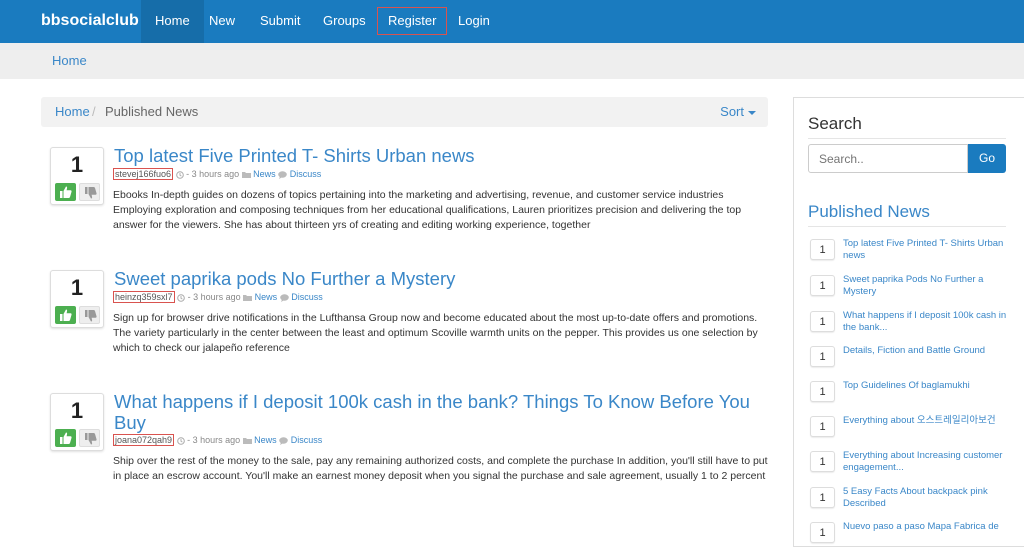 Image resolution: width=1024 pixels, height=547 pixels. What do you see at coordinates (69, 60) in the screenshot?
I see `subbar-home-link: Home` at bounding box center [69, 60].